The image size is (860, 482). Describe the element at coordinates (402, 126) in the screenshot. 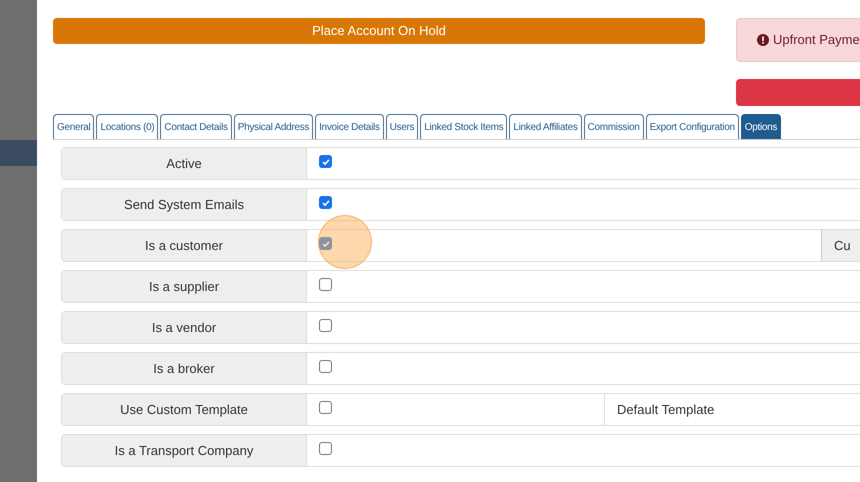

I see `tab: Users` at that location.